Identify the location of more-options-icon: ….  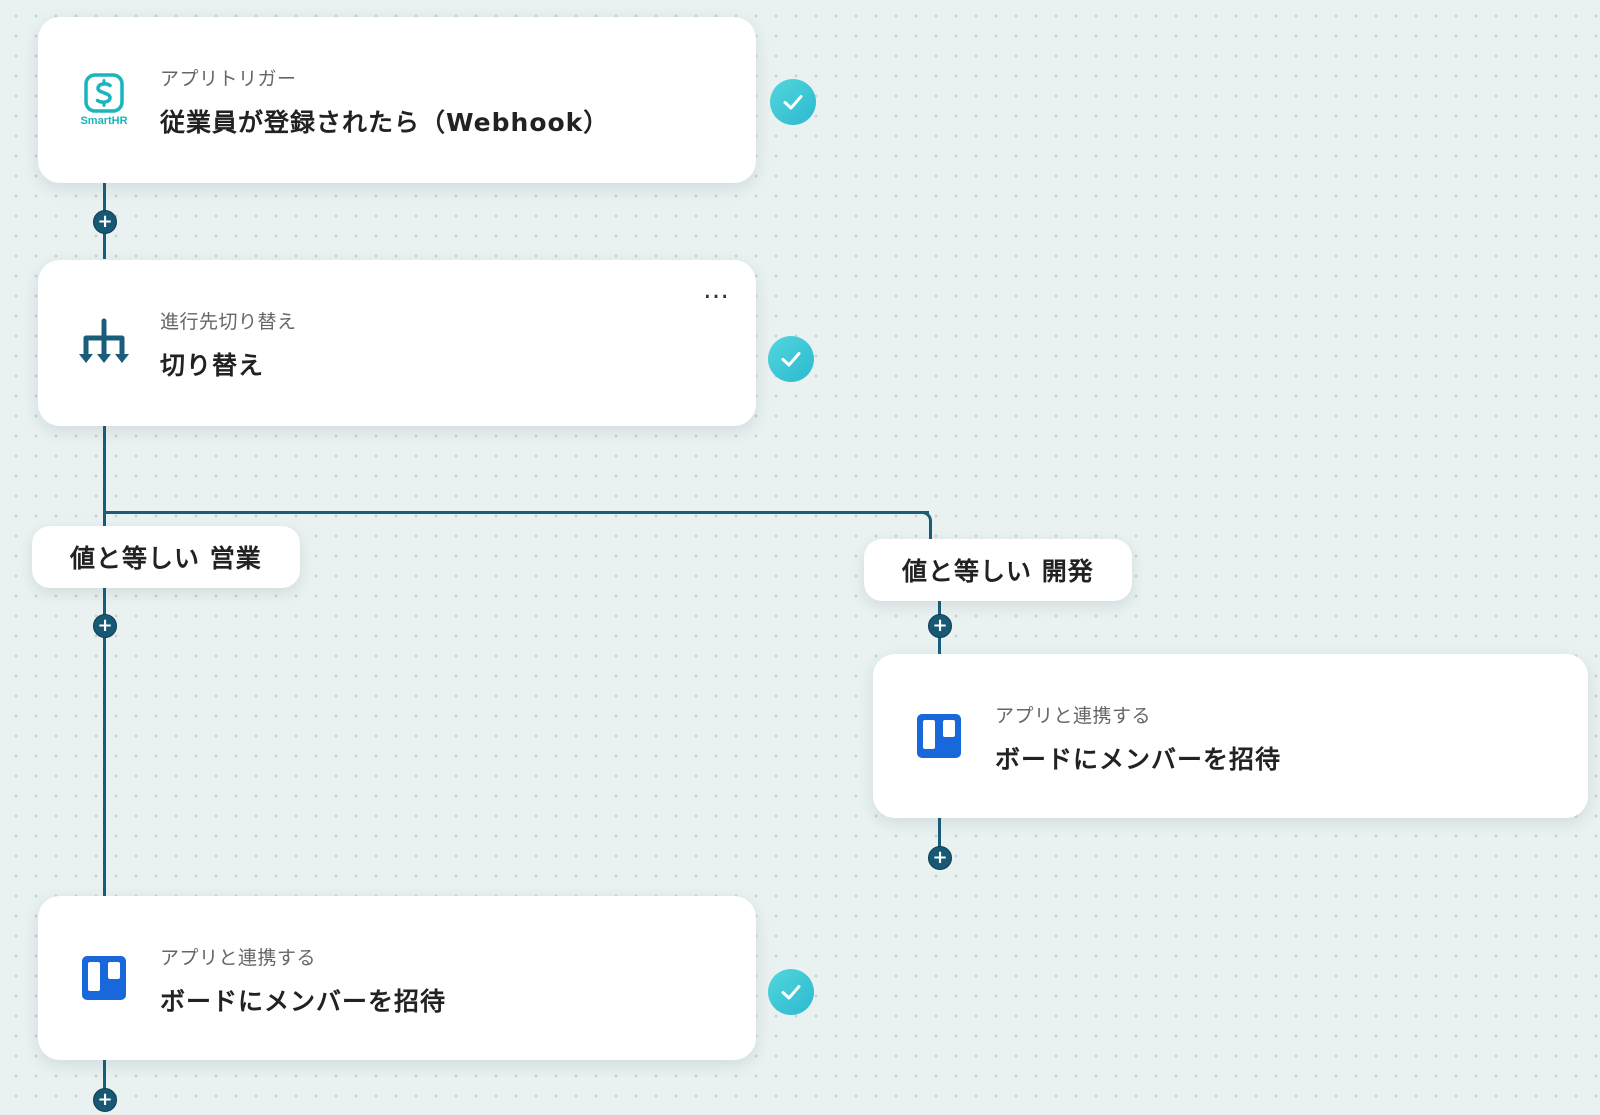
(716, 290).